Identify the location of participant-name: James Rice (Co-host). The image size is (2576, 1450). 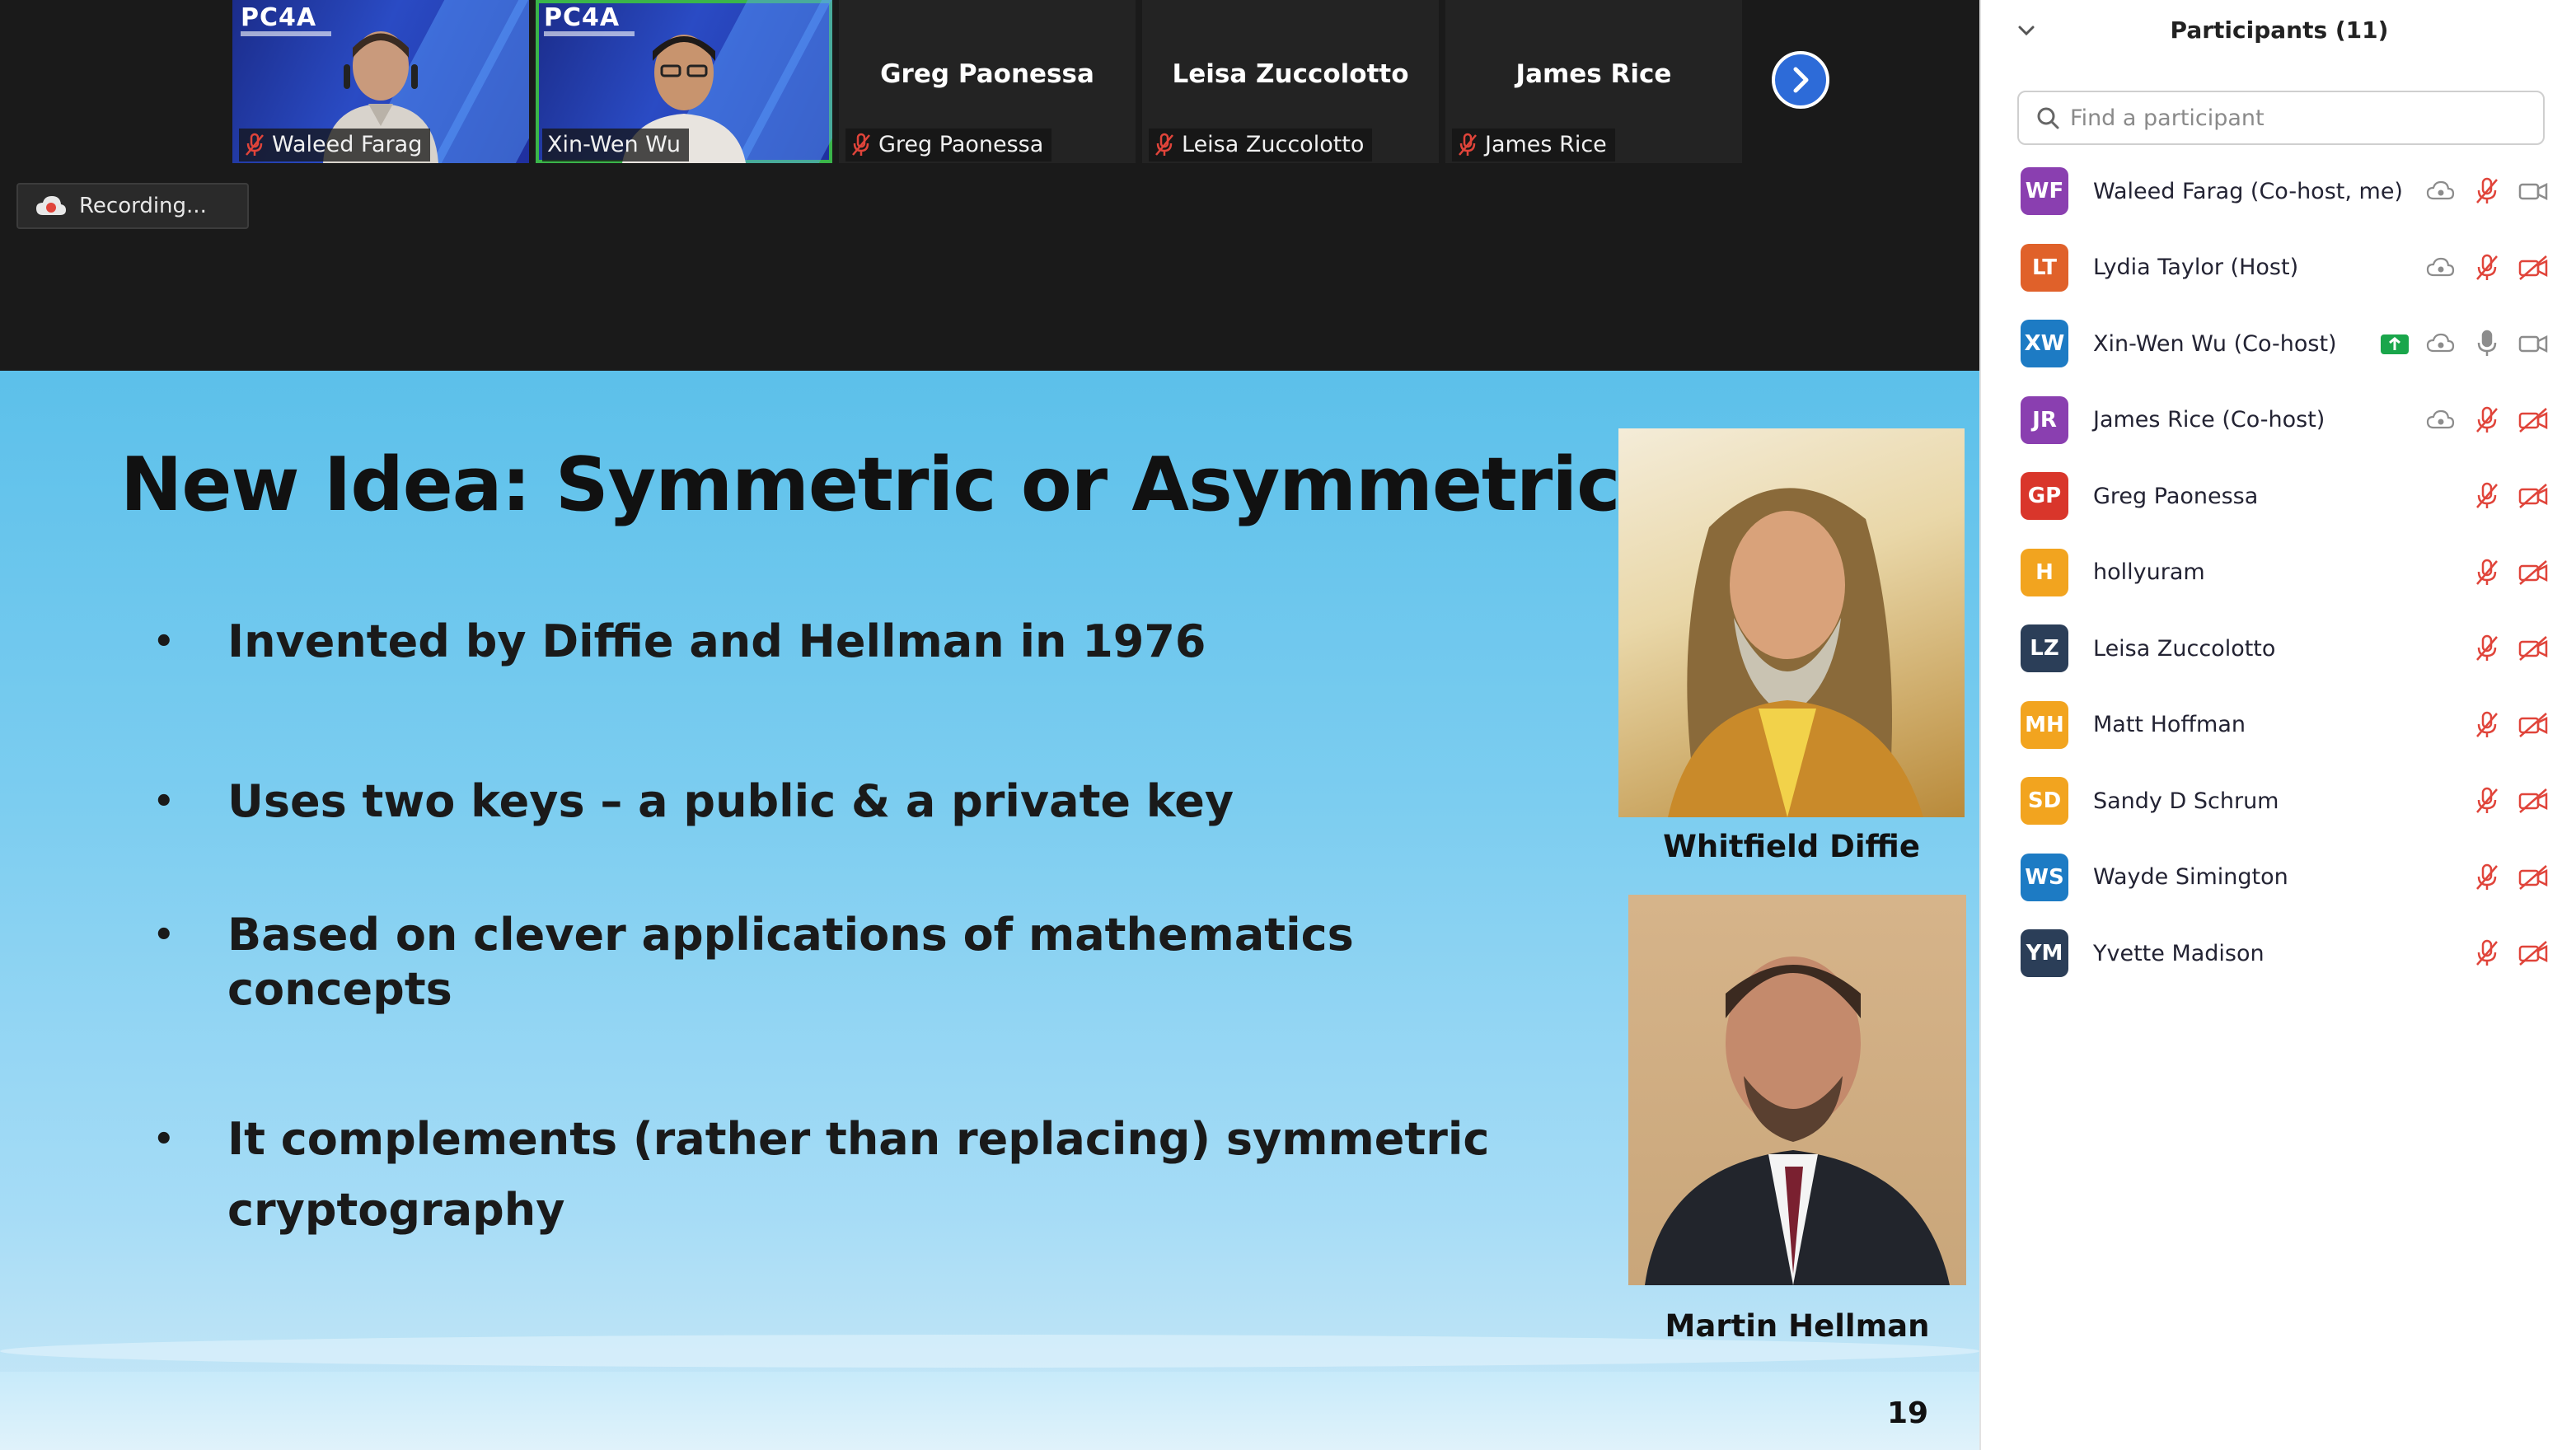
(2209, 420).